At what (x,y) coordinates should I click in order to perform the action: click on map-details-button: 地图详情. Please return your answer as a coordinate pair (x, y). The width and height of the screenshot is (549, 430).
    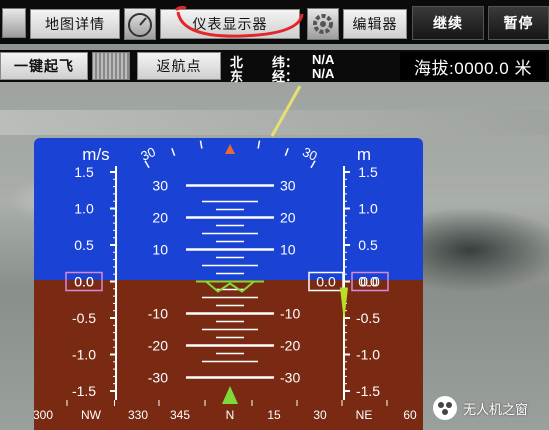
    Looking at the image, I should click on (75, 24).